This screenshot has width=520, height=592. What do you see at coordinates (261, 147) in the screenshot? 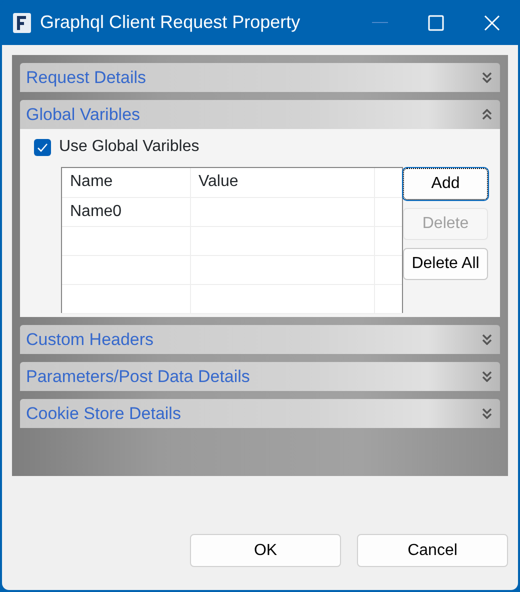
I see `use-global-checkbox: Use Global Varibles` at bounding box center [261, 147].